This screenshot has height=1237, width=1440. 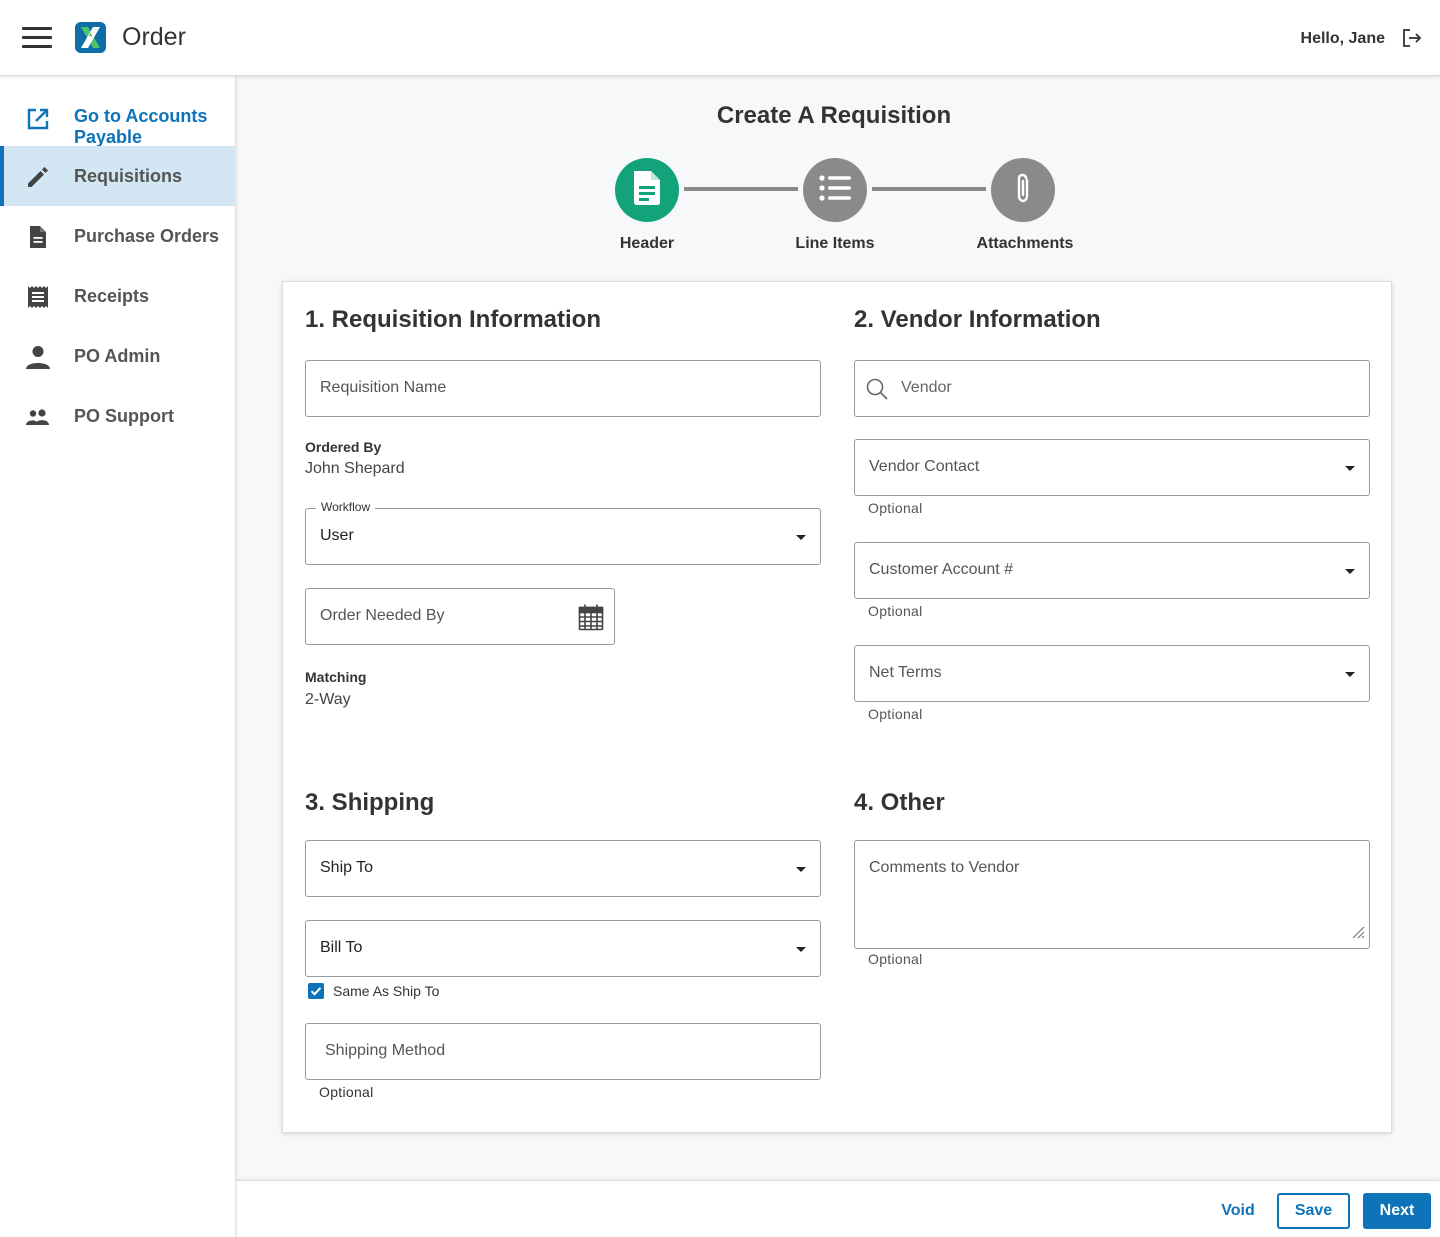 What do you see at coordinates (370, 802) in the screenshot?
I see `section-title-shipping: 3. Shipping` at bounding box center [370, 802].